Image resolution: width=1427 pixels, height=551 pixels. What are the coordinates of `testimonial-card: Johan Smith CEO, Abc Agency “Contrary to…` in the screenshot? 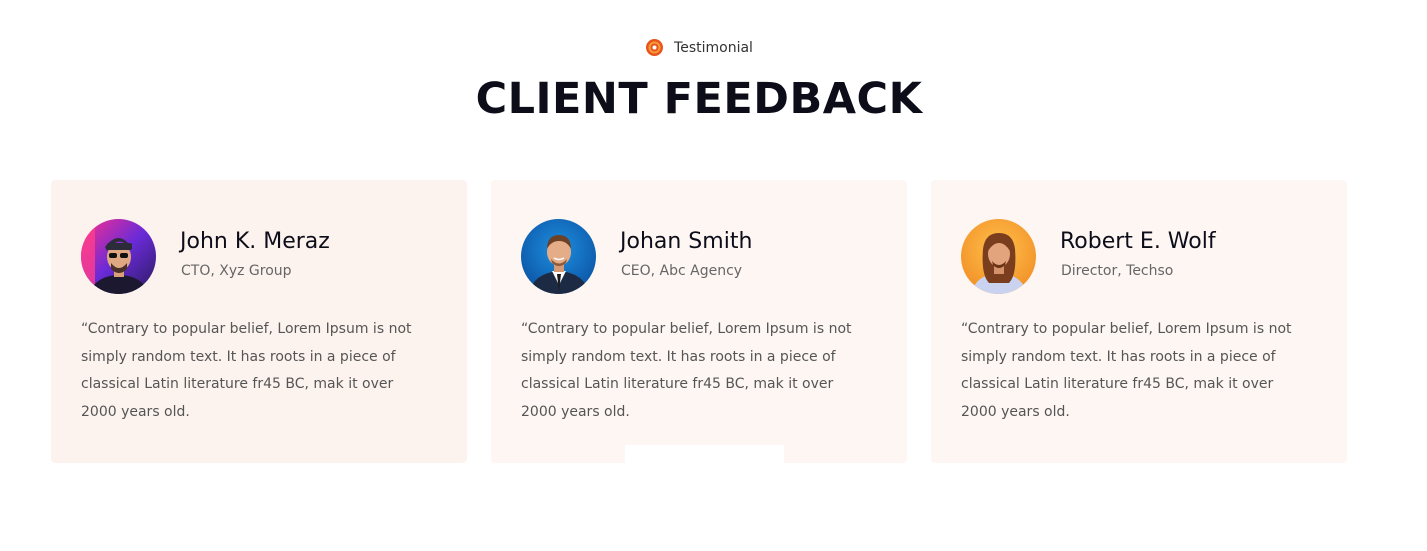 It's located at (699, 321).